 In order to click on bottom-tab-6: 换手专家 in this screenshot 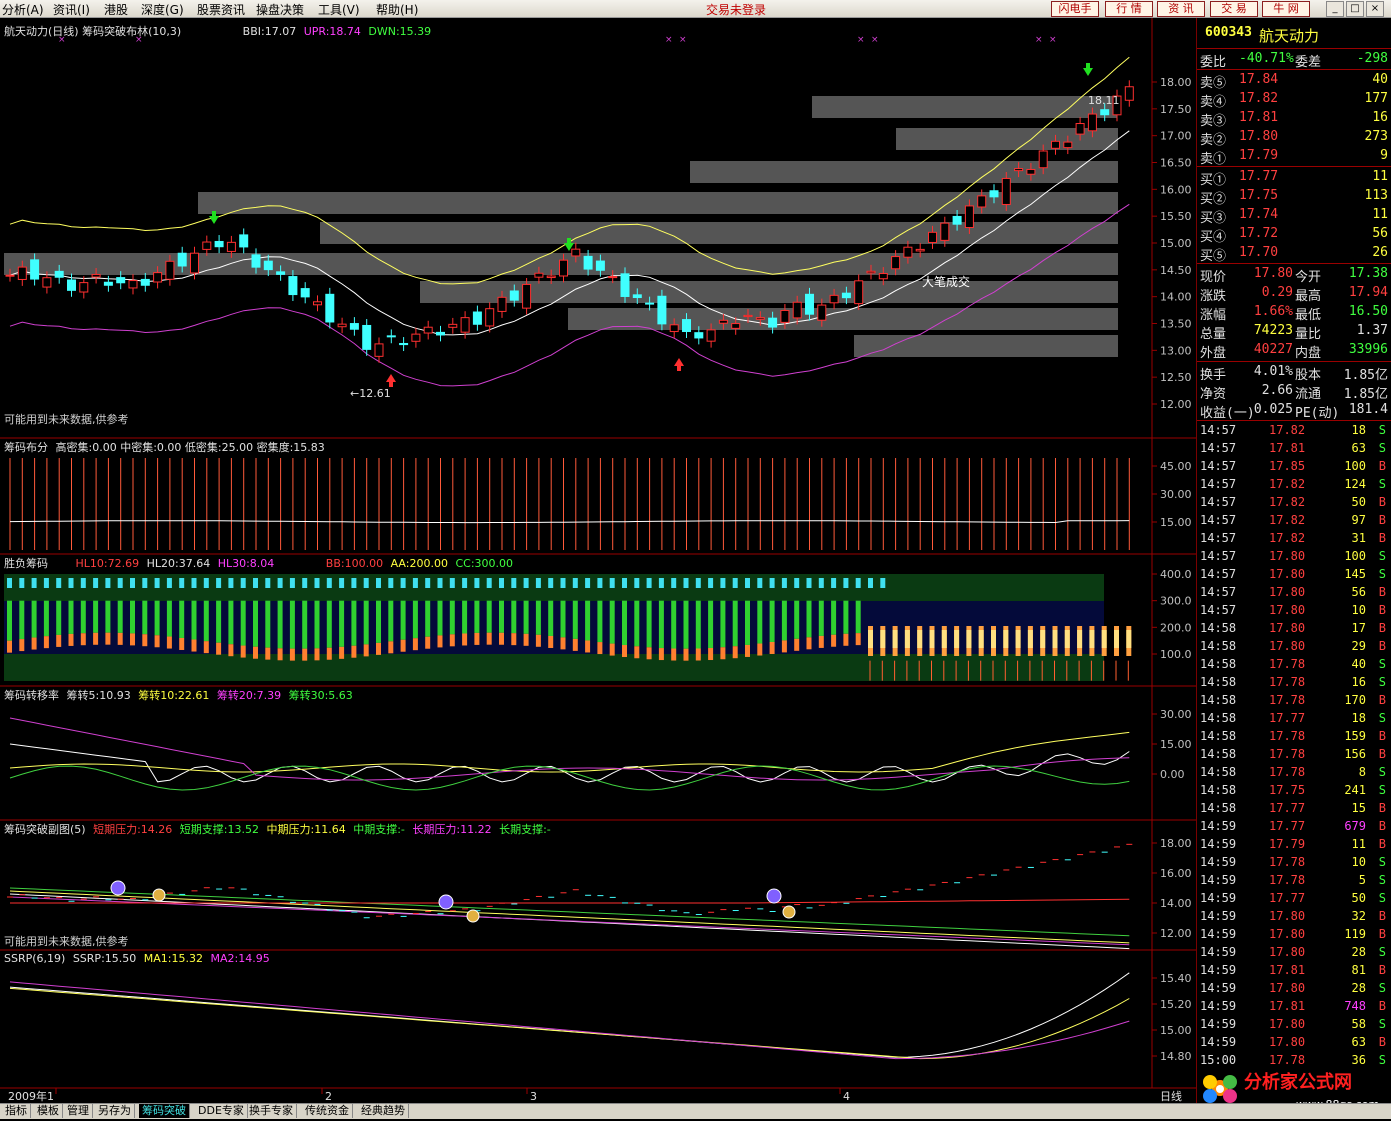, I will do `click(271, 1111)`.